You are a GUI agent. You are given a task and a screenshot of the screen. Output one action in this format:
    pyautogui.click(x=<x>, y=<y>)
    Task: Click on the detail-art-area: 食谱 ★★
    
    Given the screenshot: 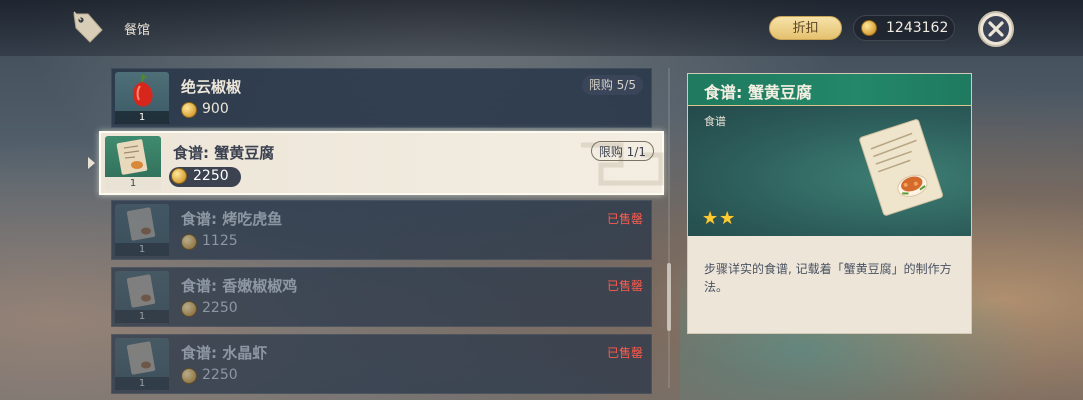 What is the action you would take?
    pyautogui.click(x=829, y=171)
    